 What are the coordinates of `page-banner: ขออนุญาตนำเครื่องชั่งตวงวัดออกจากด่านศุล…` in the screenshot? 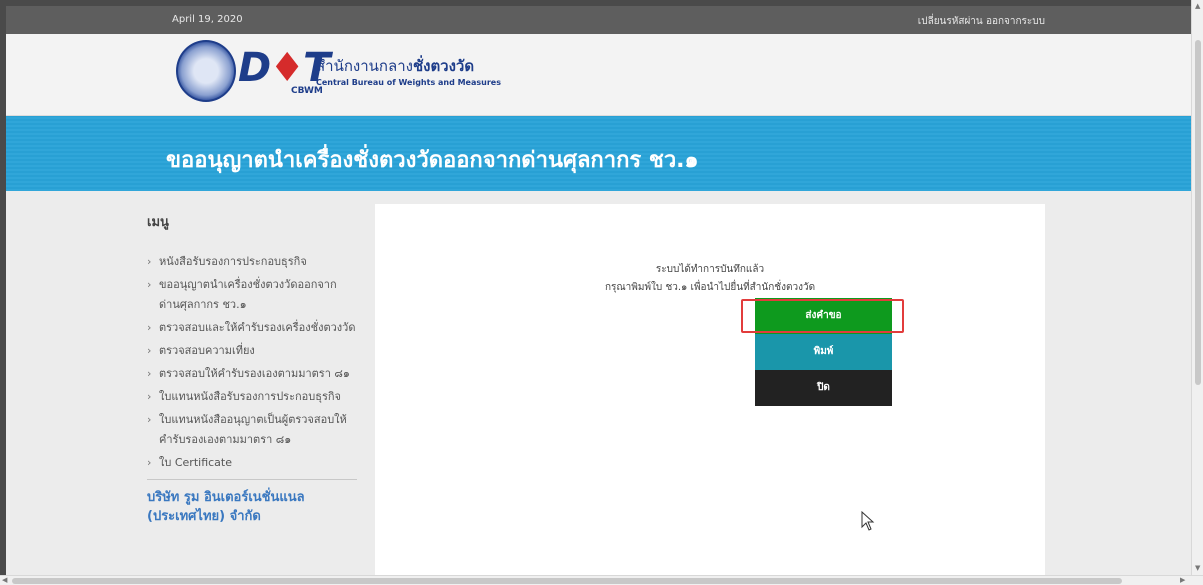 It's located at (601, 153).